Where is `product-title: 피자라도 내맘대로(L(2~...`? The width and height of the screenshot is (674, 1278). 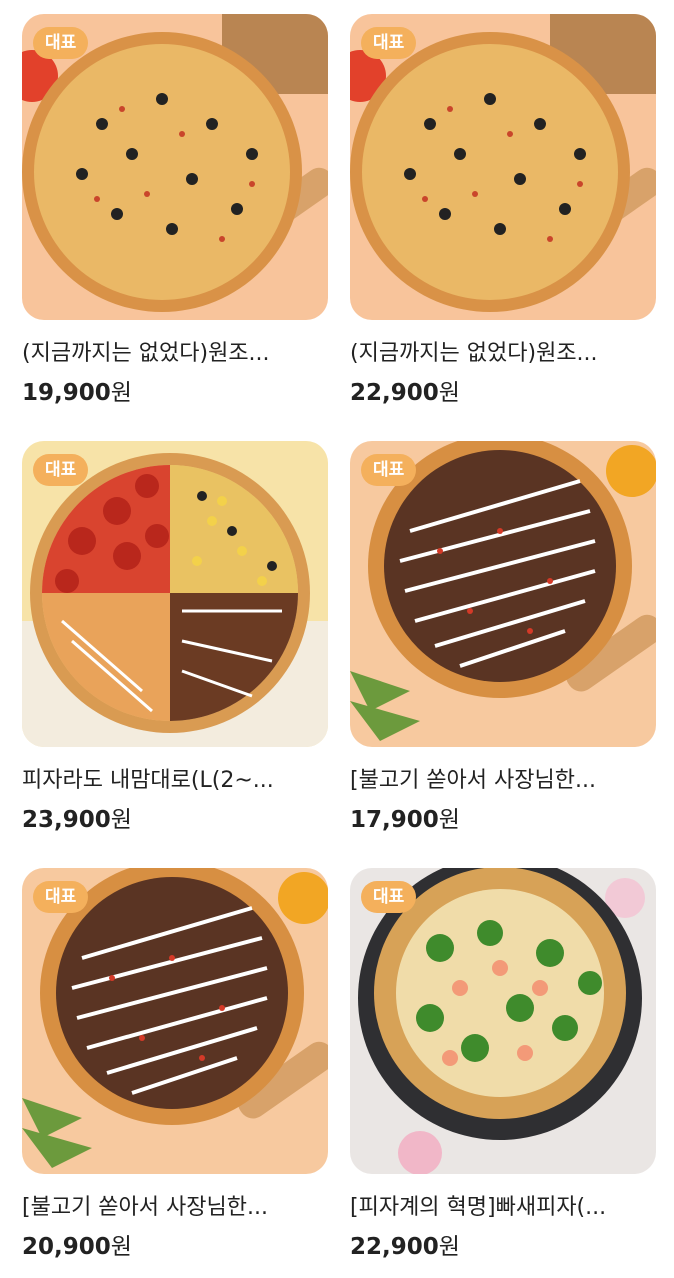 product-title: 피자라도 내맘대로(L(2~... is located at coordinates (175, 781).